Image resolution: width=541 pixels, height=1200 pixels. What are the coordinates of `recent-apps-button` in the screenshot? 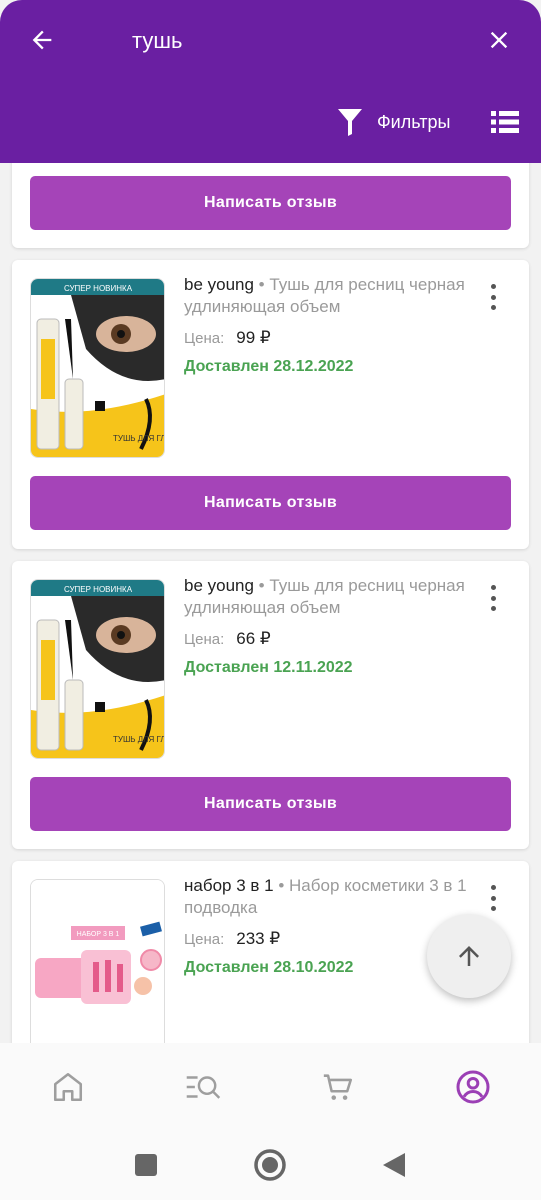 It's located at (146, 1165).